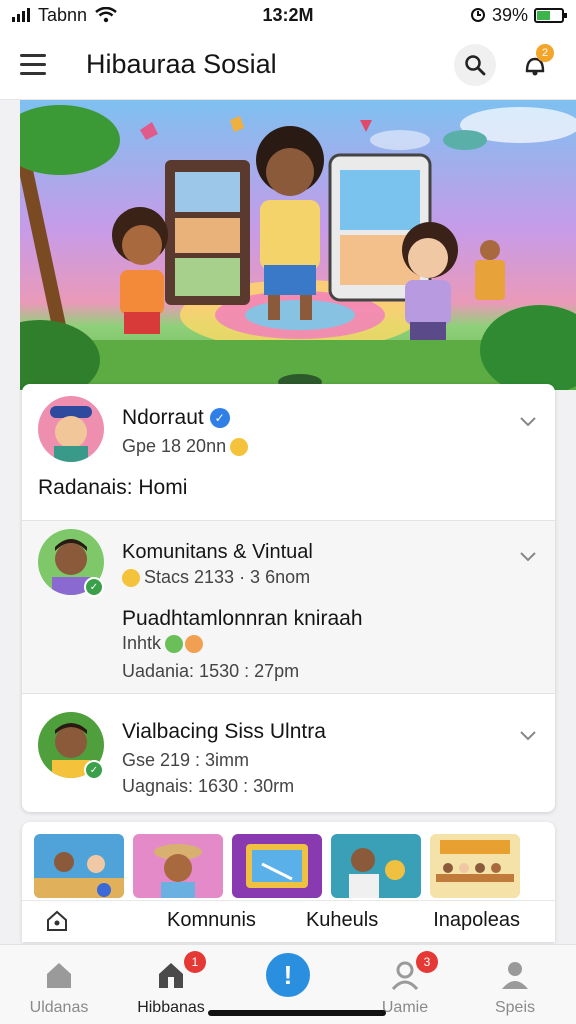  Describe the element at coordinates (71, 429) in the screenshot. I see `avatar` at that location.